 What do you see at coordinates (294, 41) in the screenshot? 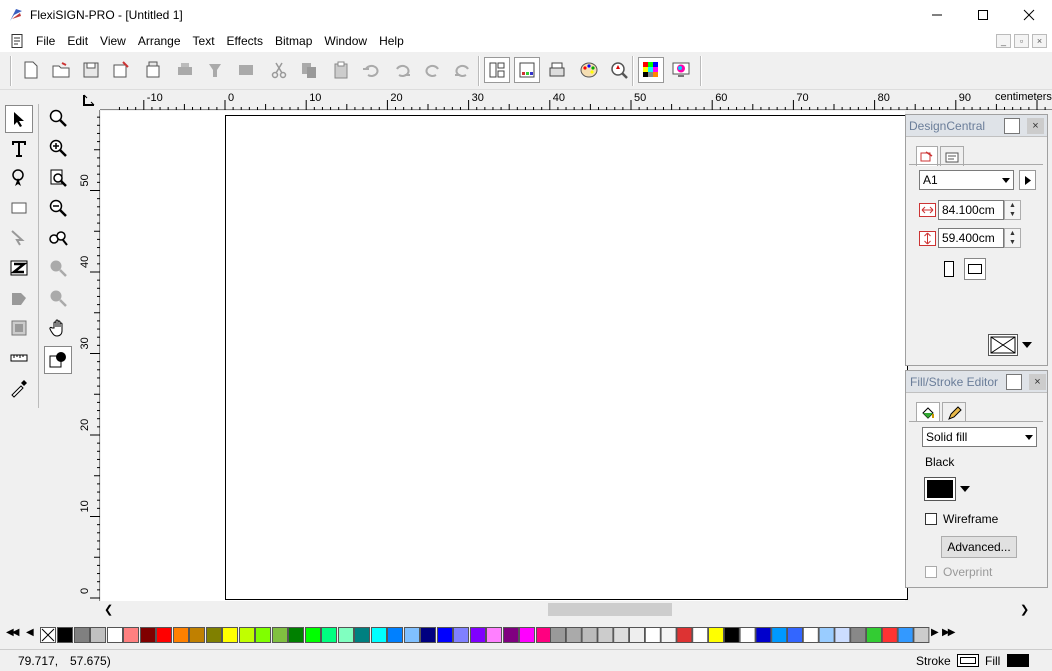
I see `menu-bitmap: Bitmap` at bounding box center [294, 41].